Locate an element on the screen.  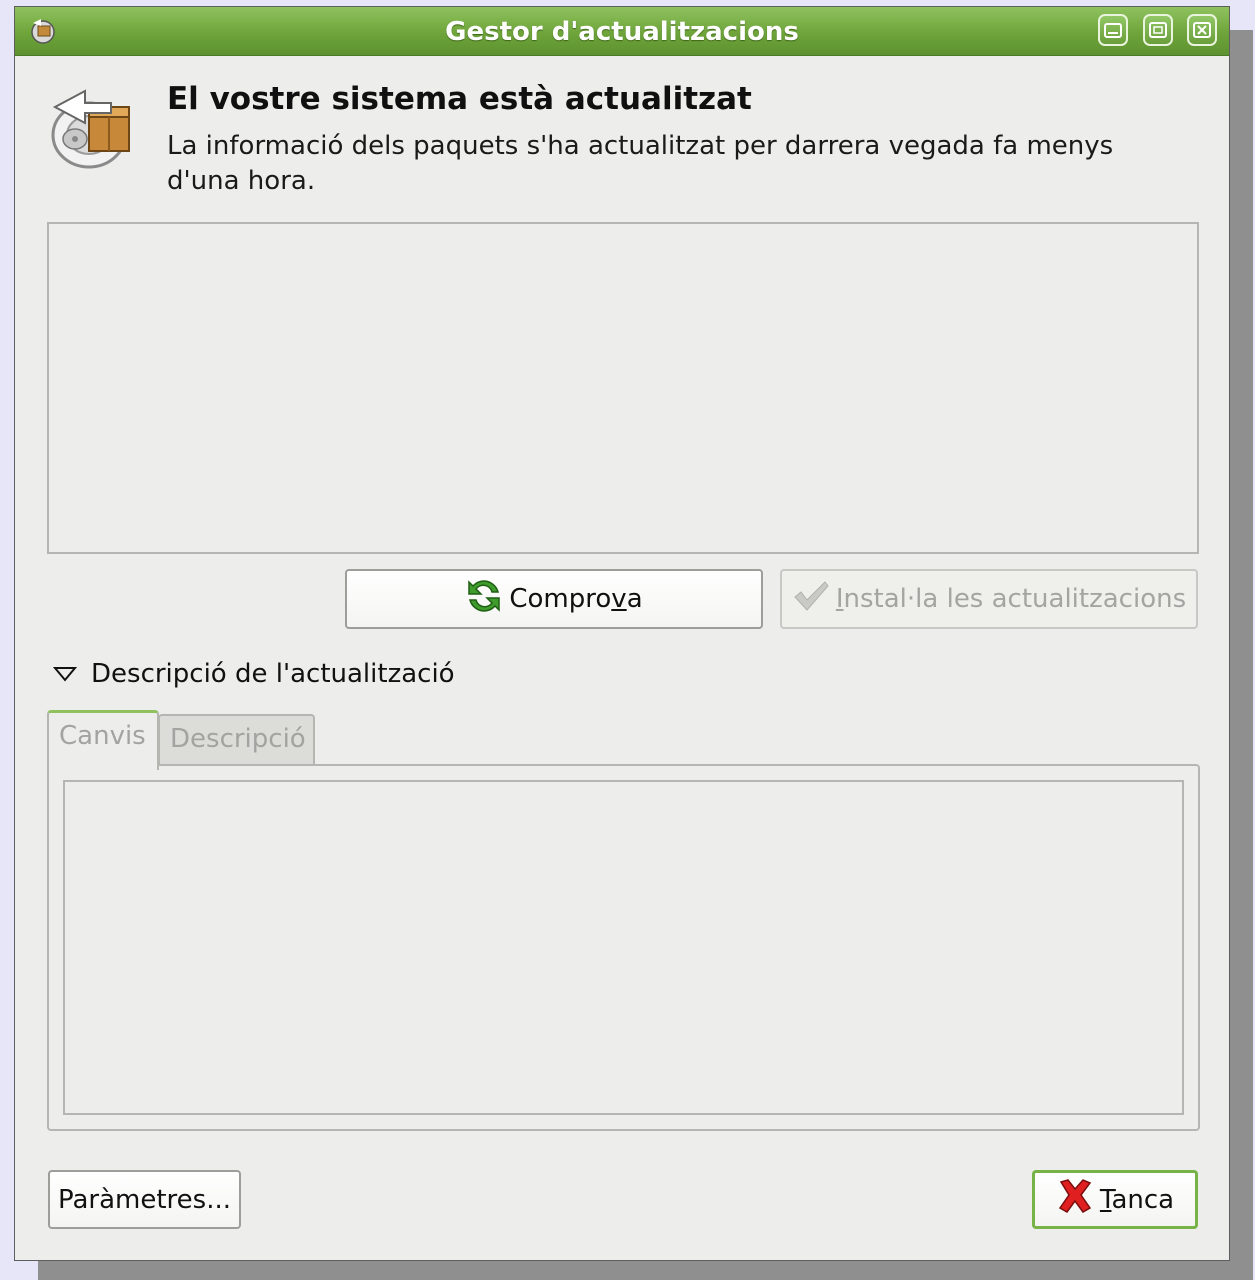
tab-changes-label: Canvis is located at coordinates (102, 736).